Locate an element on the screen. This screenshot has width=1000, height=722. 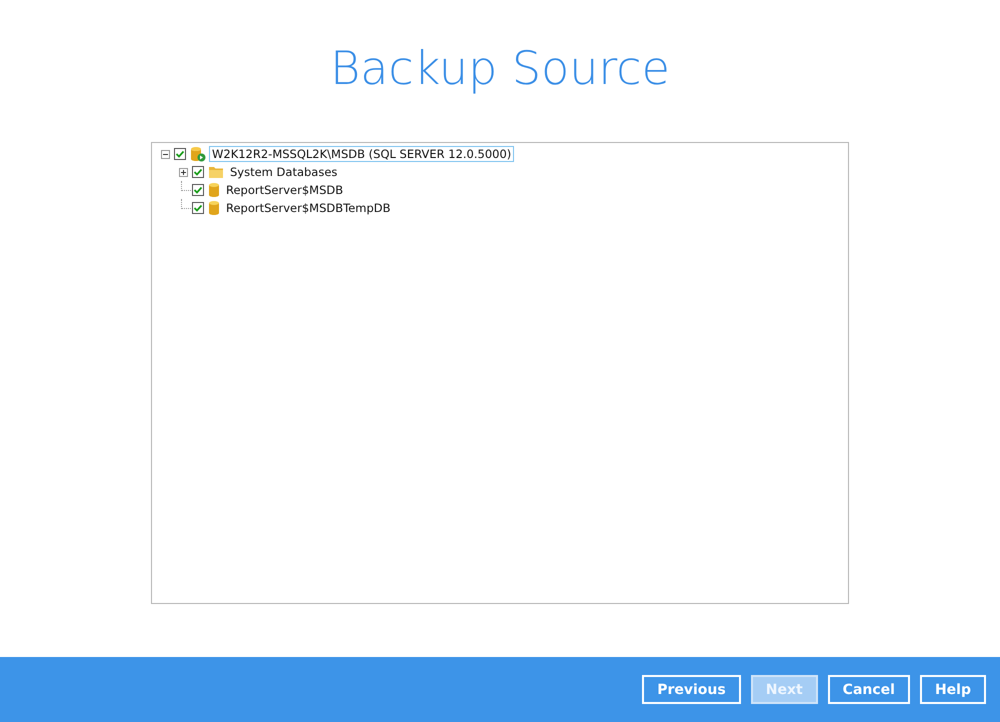
folder-icon is located at coordinates (216, 172).